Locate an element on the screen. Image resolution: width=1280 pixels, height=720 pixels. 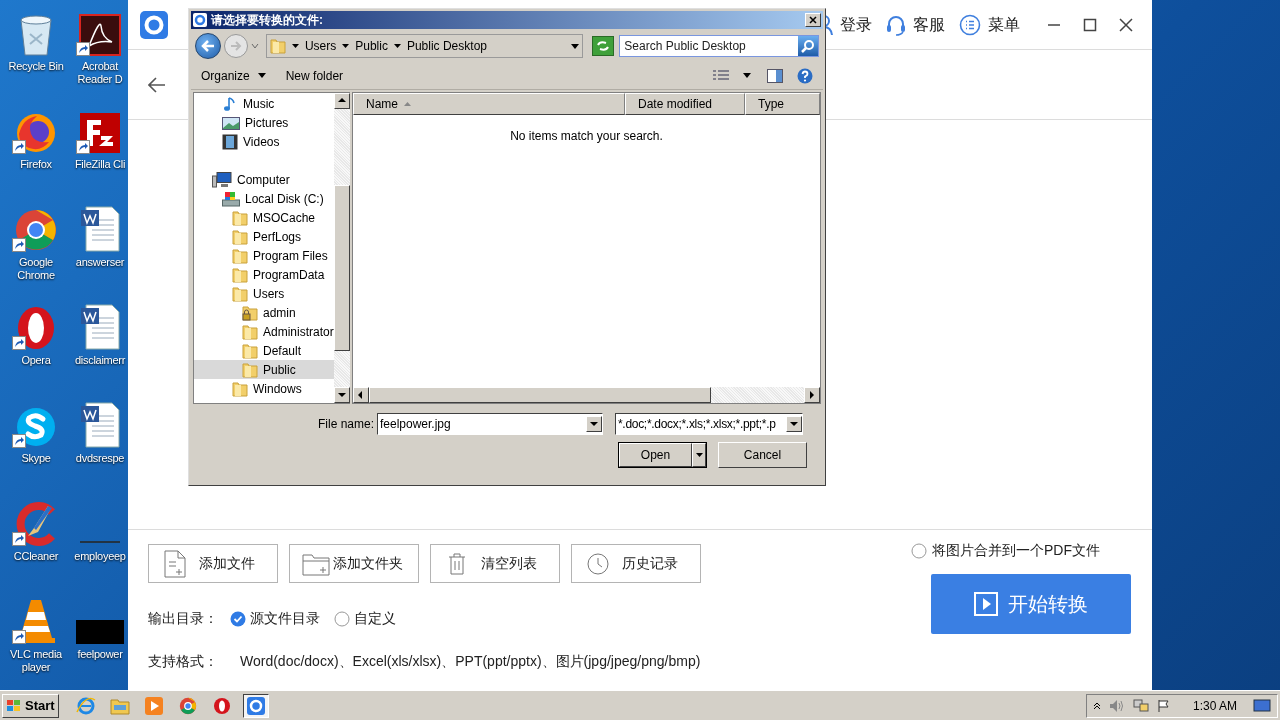
tree-item: Program Files is located at coordinates (264, 255).